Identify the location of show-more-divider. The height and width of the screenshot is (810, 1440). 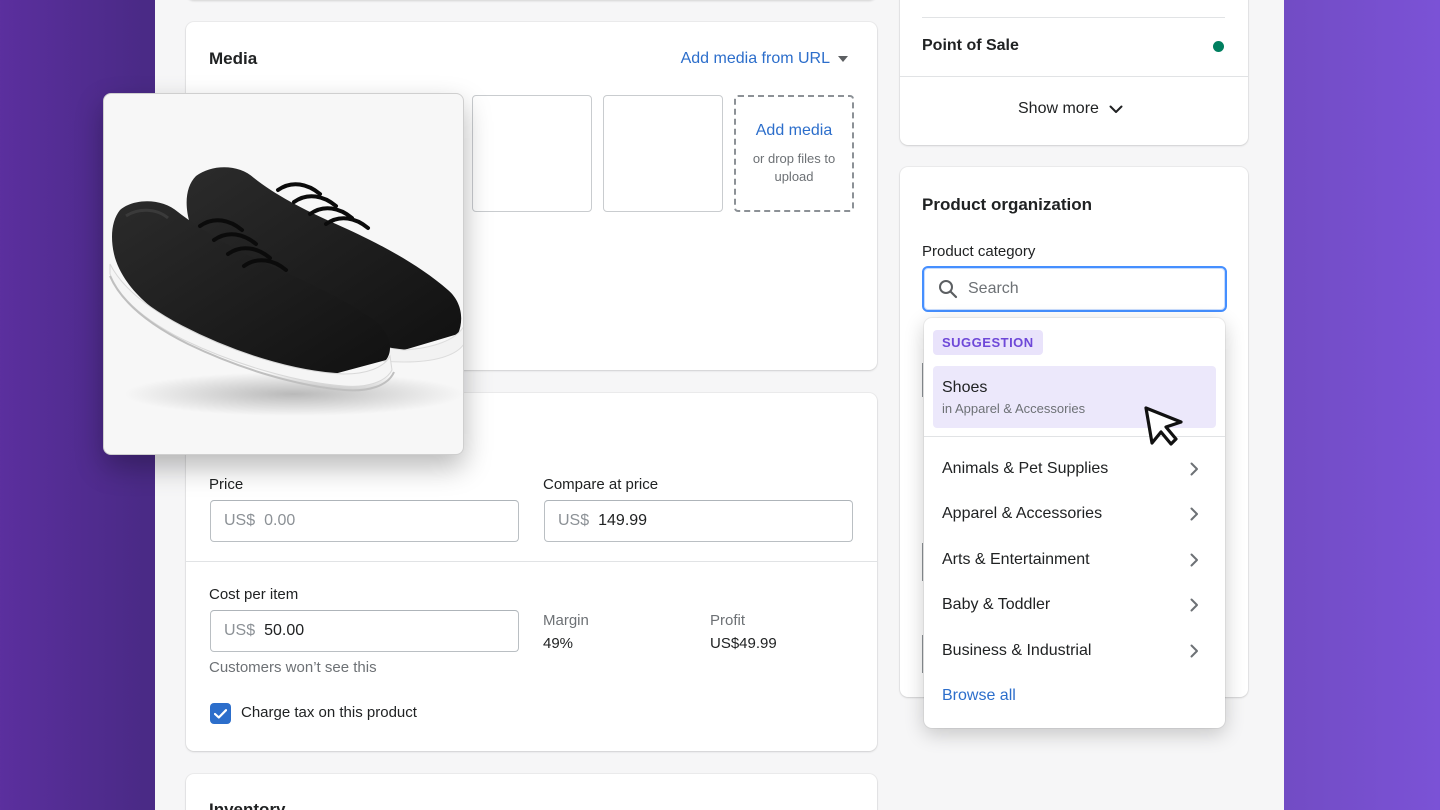
(1074, 76).